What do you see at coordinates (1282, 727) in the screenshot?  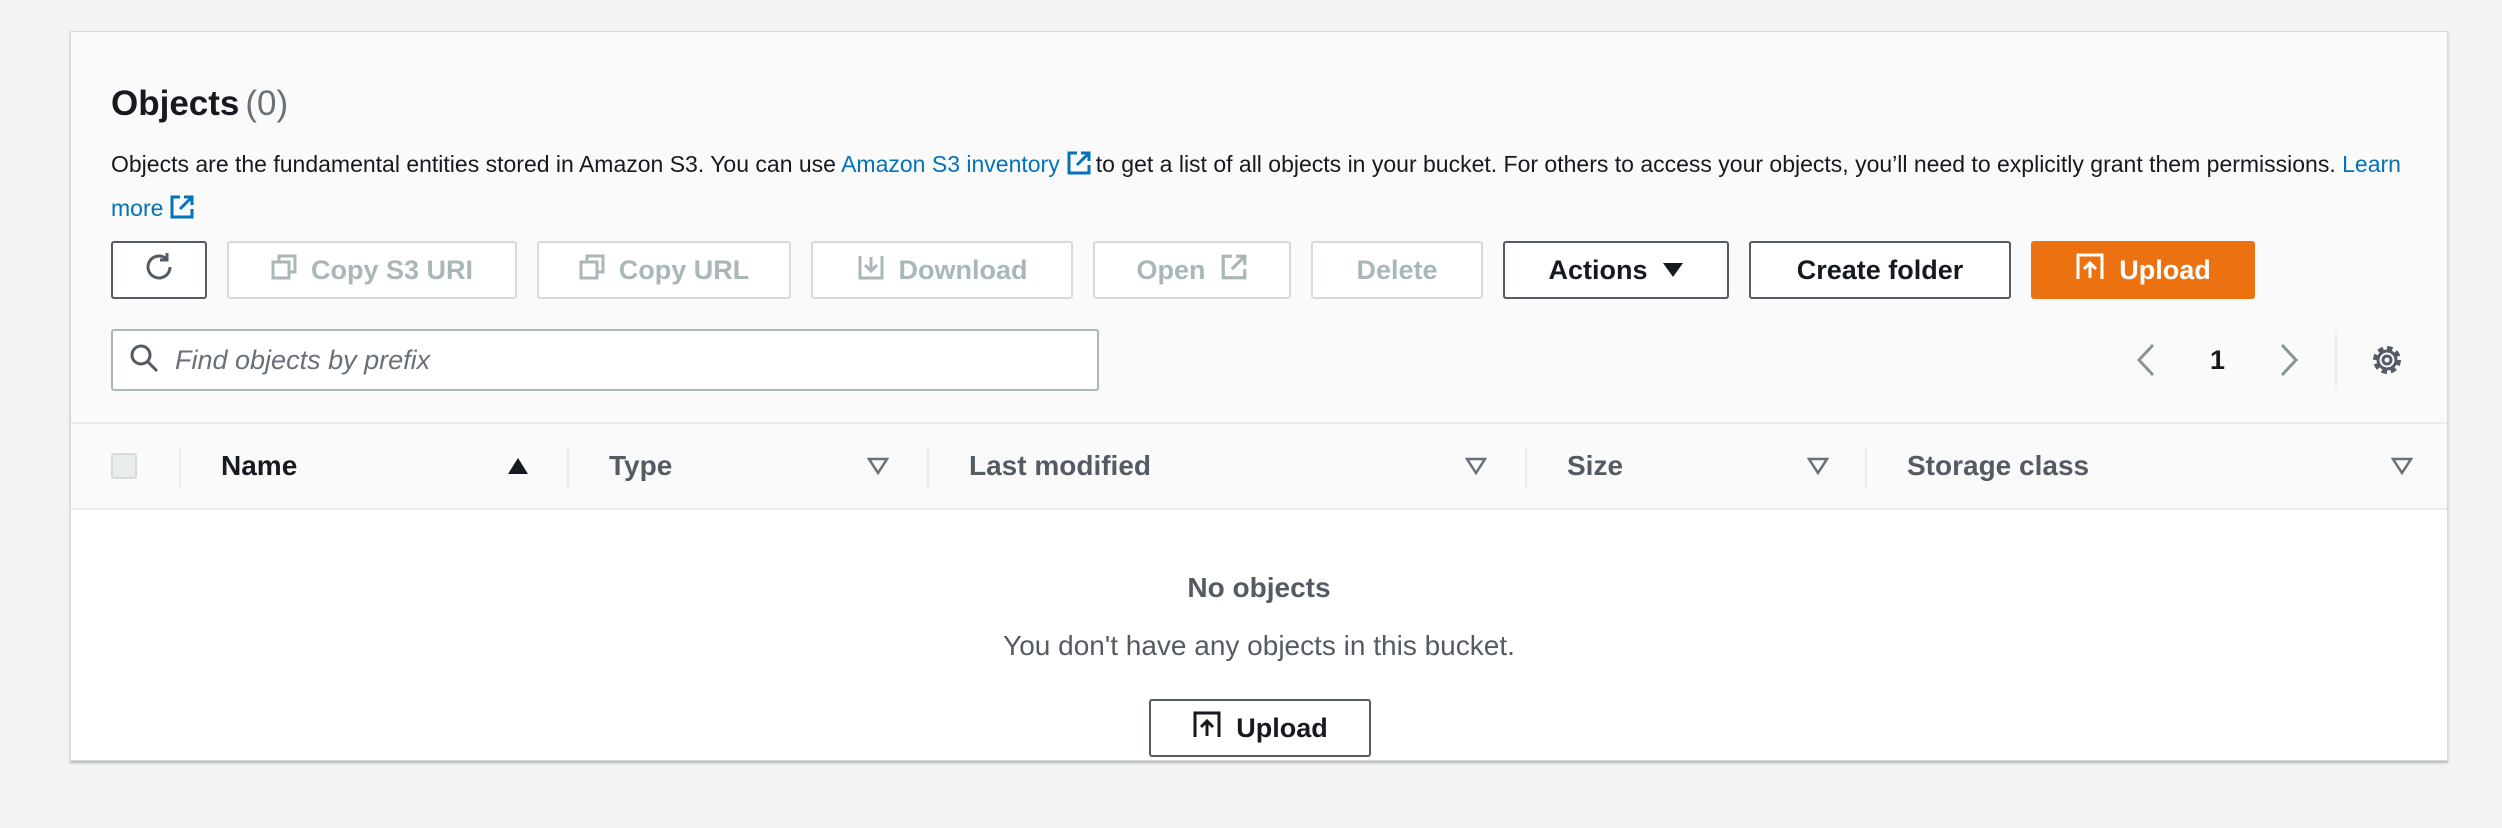 I see `empty-upload-label: Upload` at bounding box center [1282, 727].